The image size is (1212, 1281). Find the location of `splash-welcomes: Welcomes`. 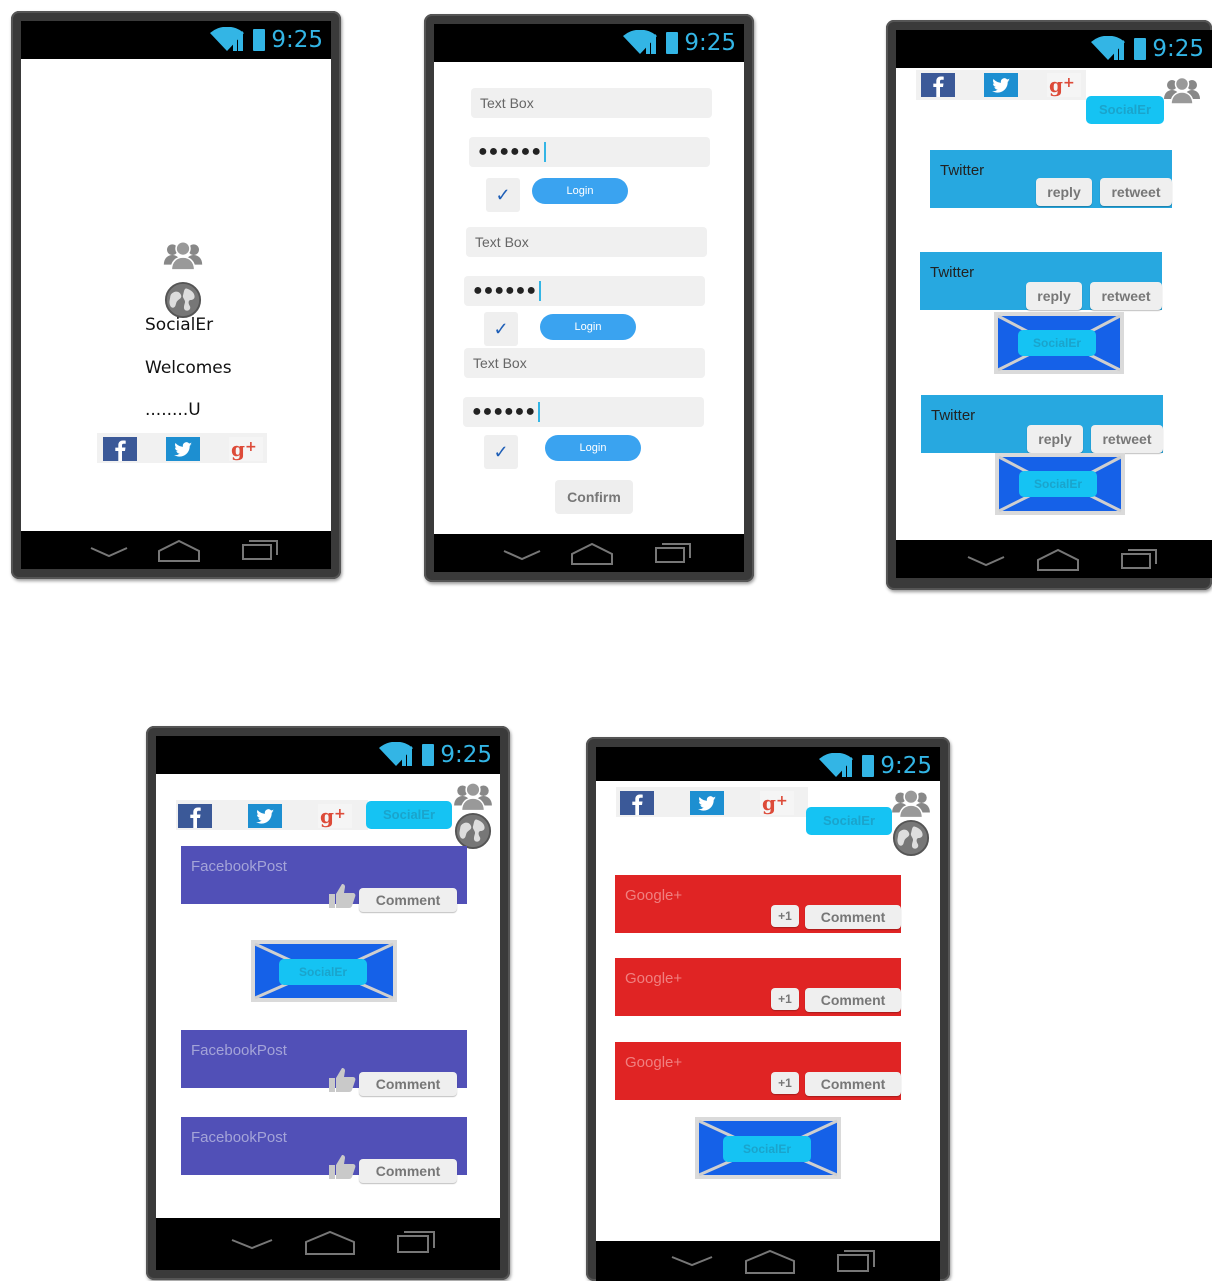

splash-welcomes: Welcomes is located at coordinates (188, 368).